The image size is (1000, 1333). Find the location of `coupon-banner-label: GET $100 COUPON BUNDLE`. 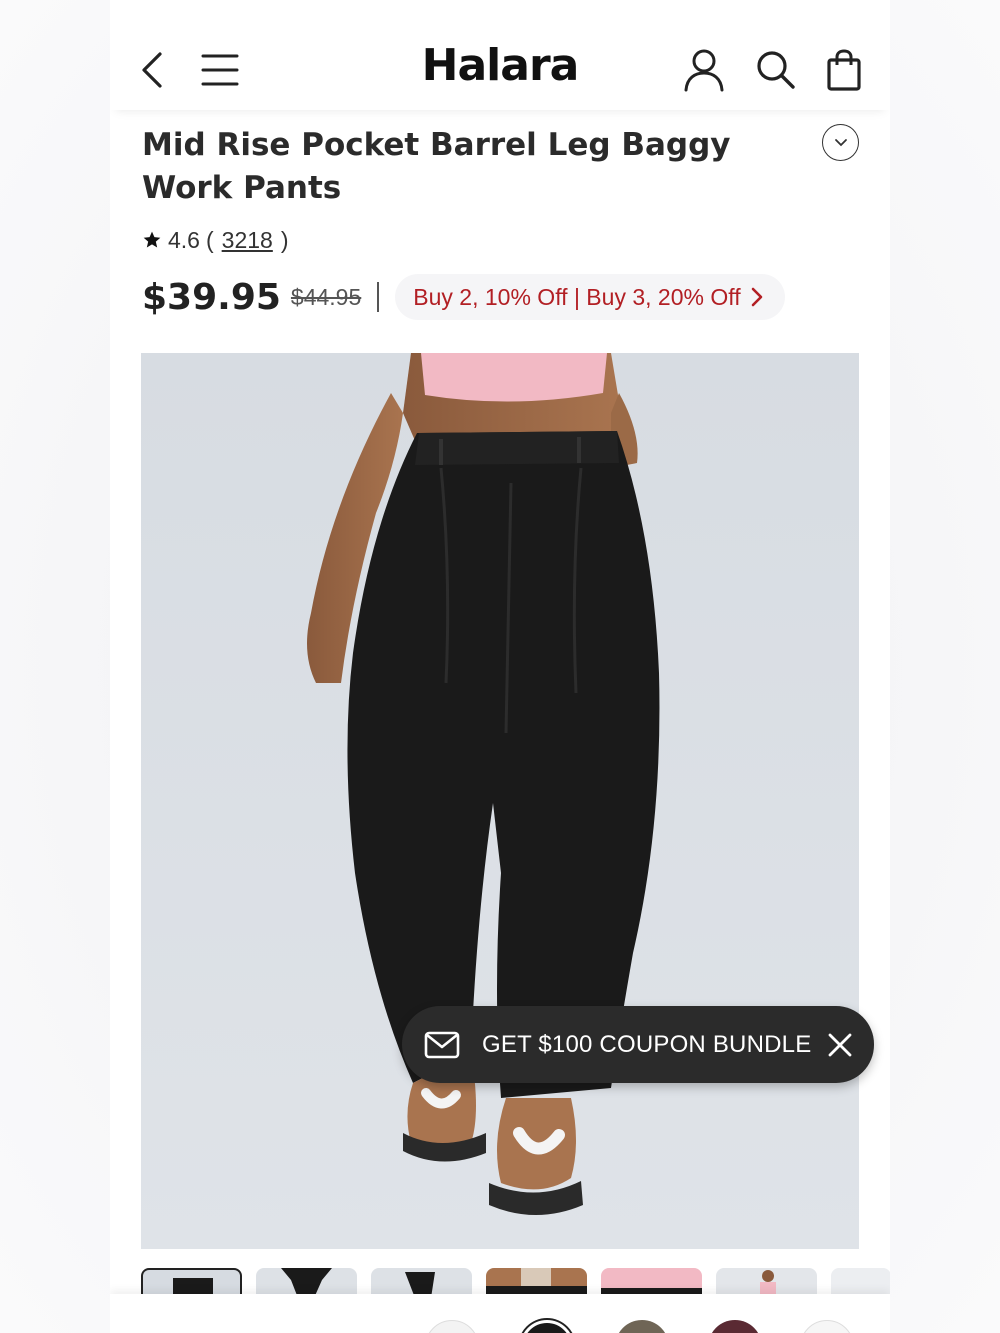

coupon-banner-label: GET $100 COUPON BUNDLE is located at coordinates (647, 1044).